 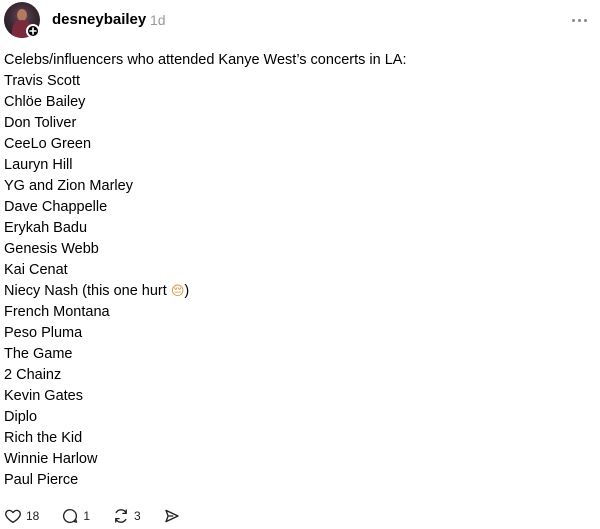 What do you see at coordinates (299, 291) in the screenshot?
I see `list-item-niecy: Niecy Nash (this one hurt 😔)` at bounding box center [299, 291].